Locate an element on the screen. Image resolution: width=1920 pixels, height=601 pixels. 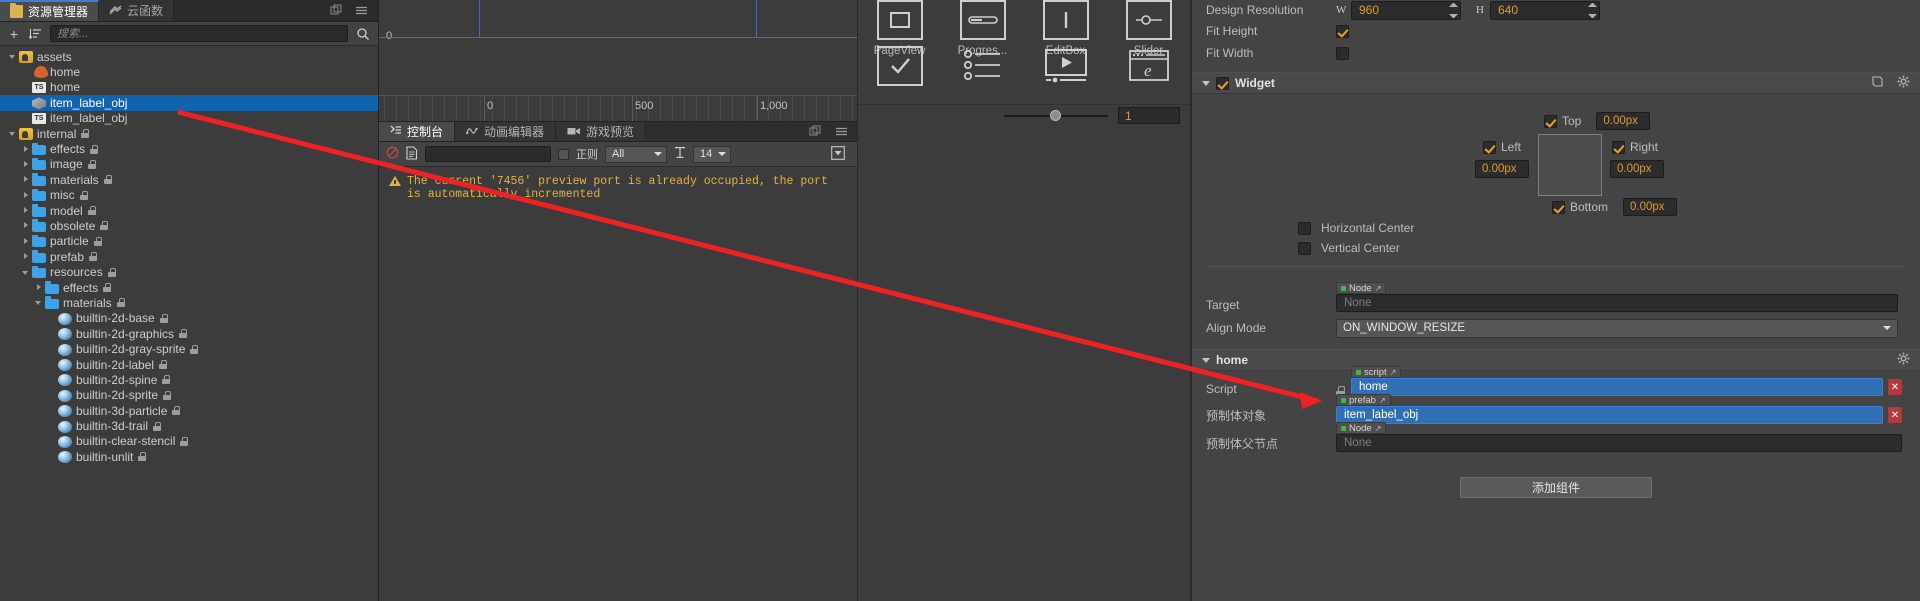
widget-bottom-value: 0.00px is located at coordinates (1650, 207).